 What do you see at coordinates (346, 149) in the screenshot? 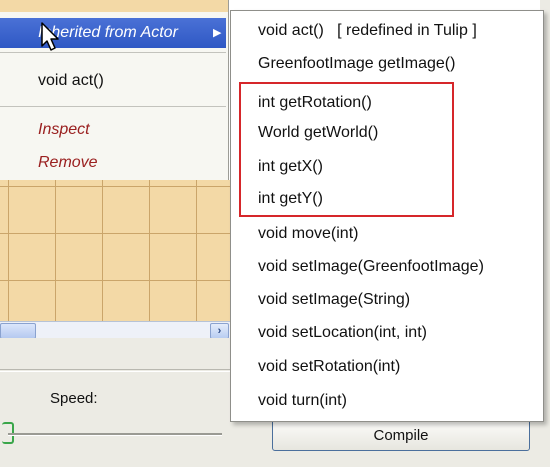
I see `annotation-highlight-box` at bounding box center [346, 149].